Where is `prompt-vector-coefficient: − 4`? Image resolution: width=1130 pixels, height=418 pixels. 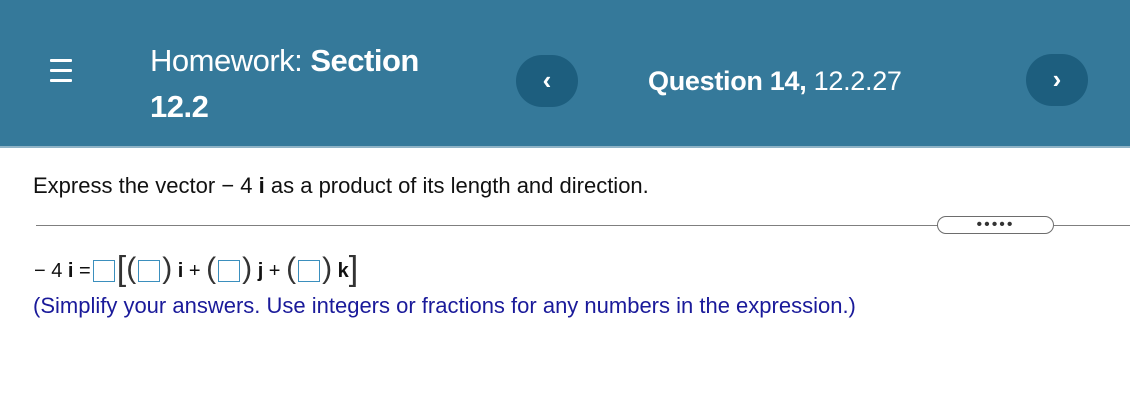
prompt-vector-coefficient: − 4 is located at coordinates (237, 185).